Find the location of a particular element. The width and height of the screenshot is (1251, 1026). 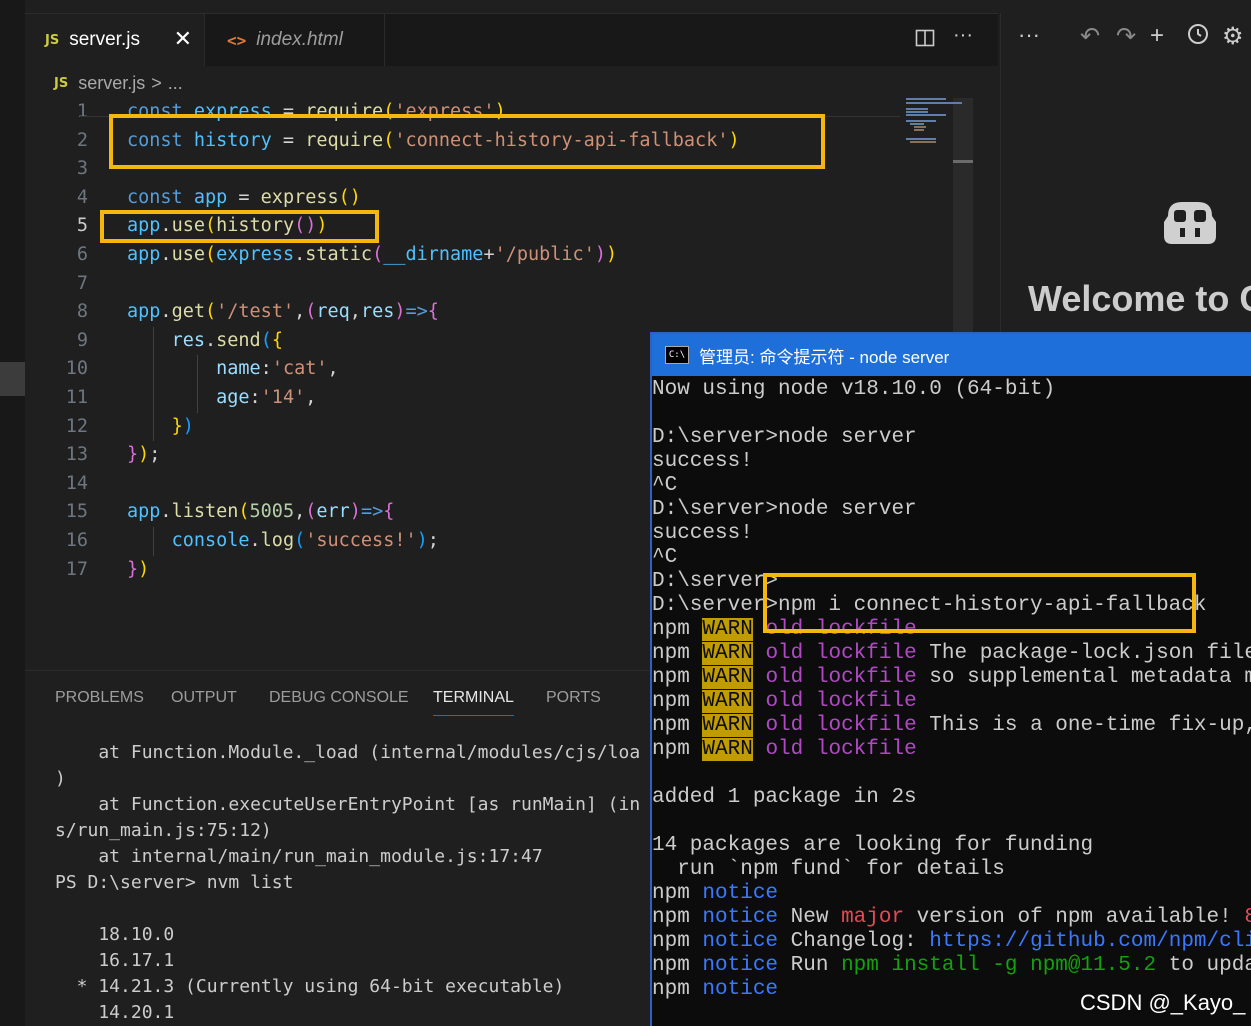

code-token: name is located at coordinates (238, 369).